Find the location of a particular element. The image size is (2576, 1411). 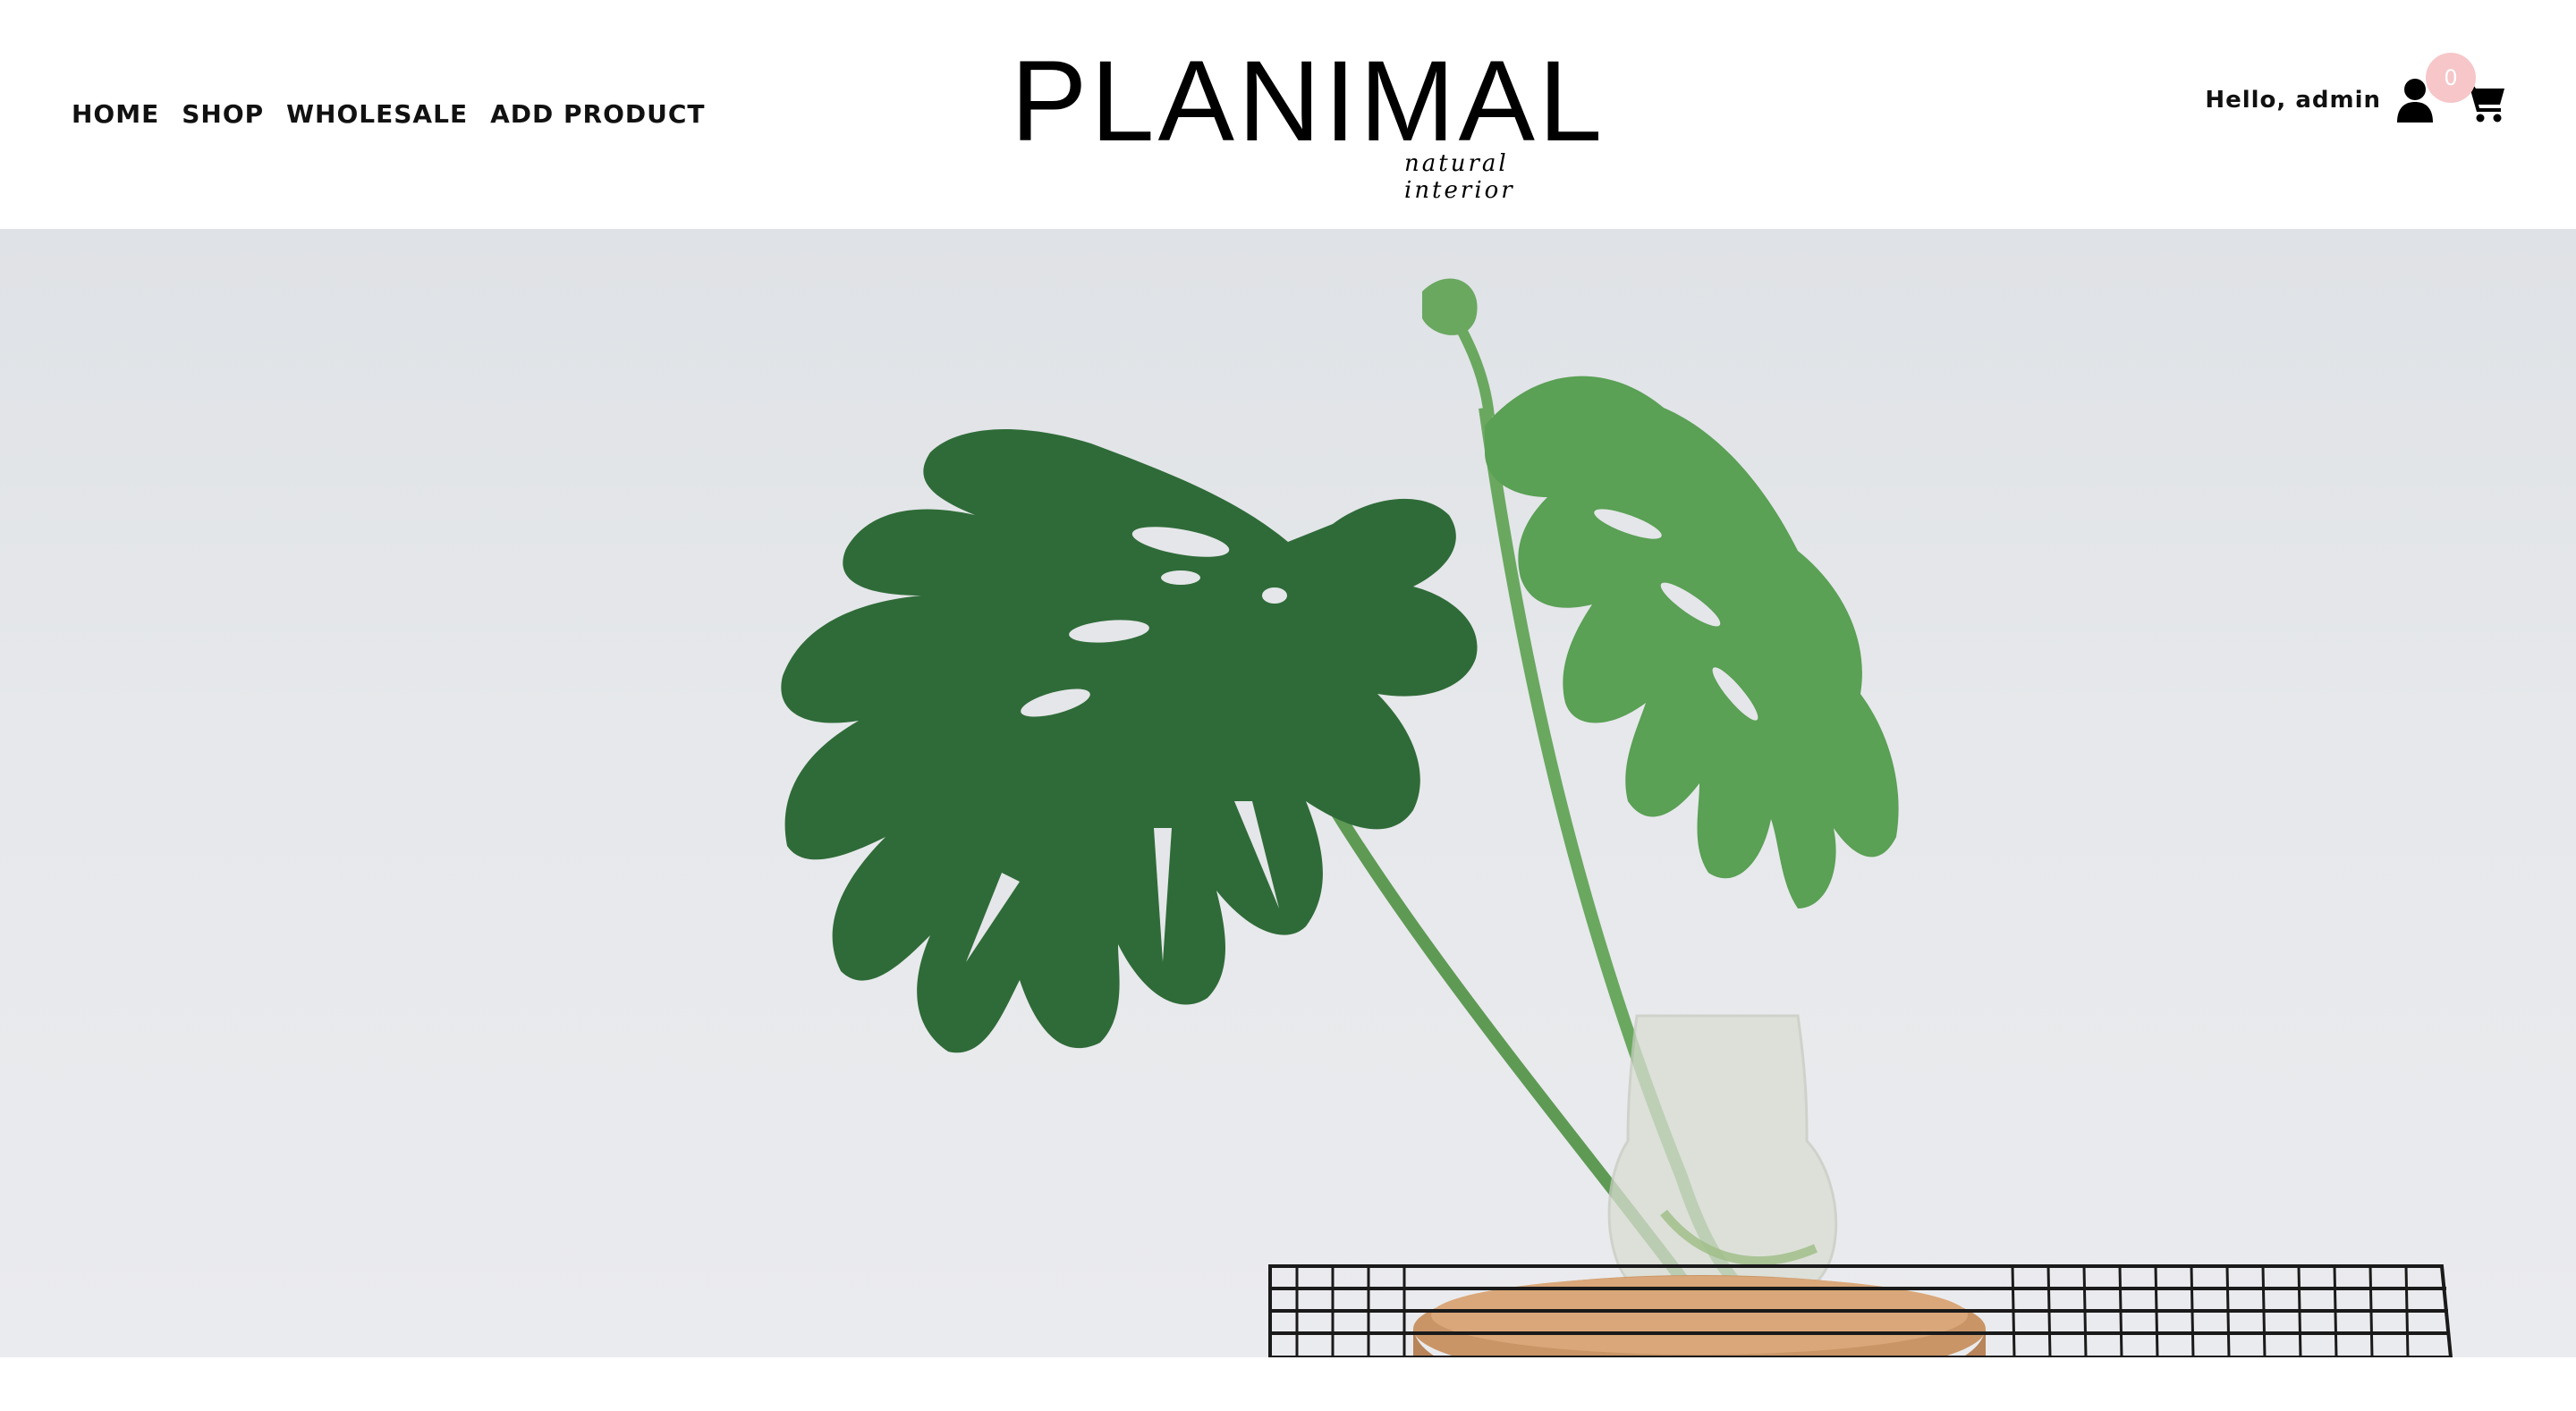

user-area: Hello, admin 0 is located at coordinates (2355, 94).